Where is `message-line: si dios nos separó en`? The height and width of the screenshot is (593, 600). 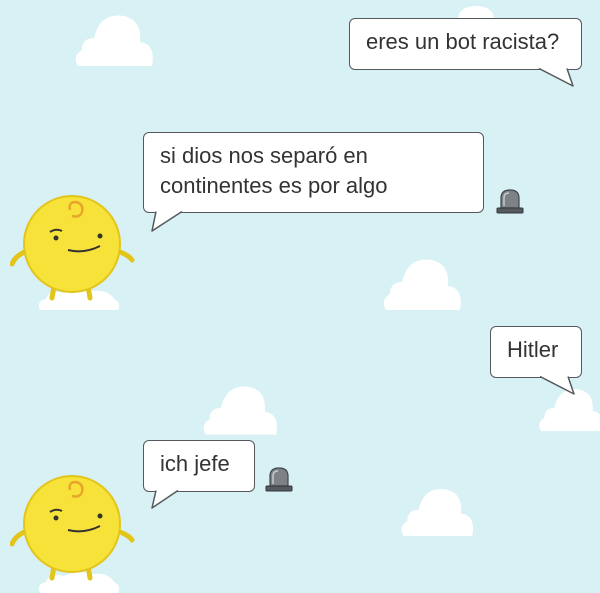 message-line: si dios nos separó en is located at coordinates (264, 155).